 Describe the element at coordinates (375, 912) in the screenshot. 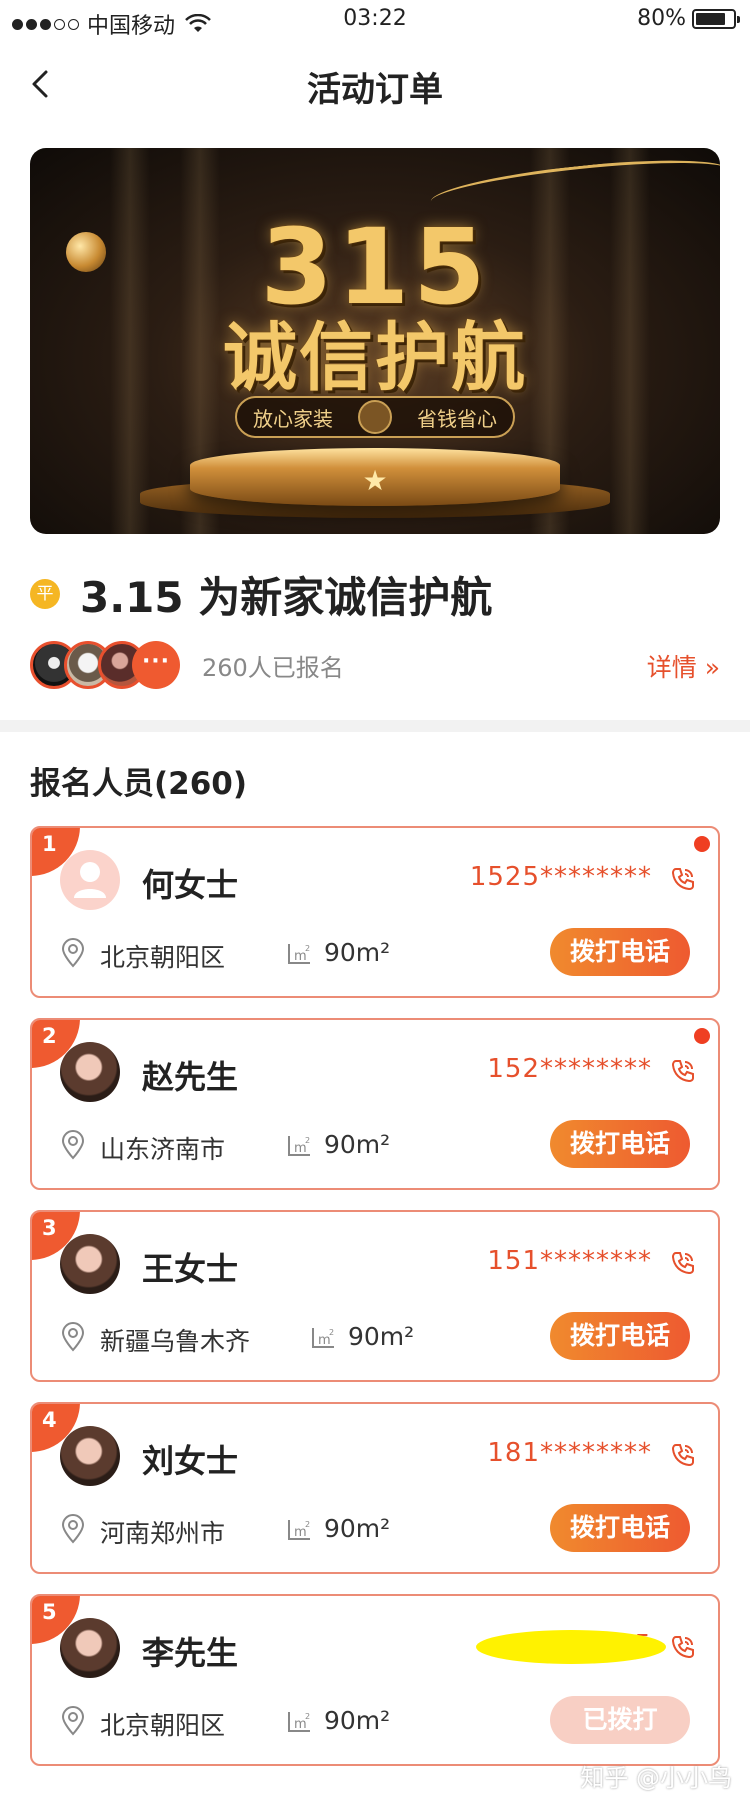

I see `registrant-card: 1 何女士 1525******** 北京朝阳区 m 2 90m² 拨打电话` at that location.